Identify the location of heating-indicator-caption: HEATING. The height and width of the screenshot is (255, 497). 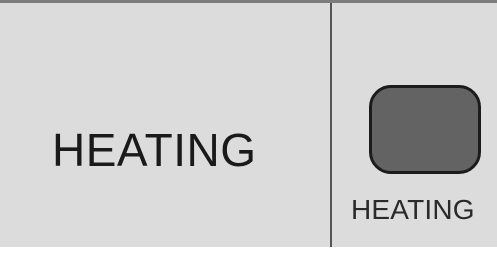
(413, 209).